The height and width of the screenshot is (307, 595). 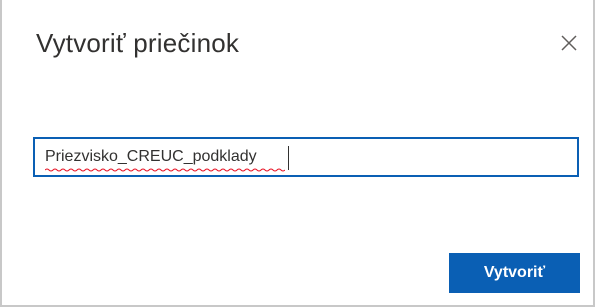 What do you see at coordinates (514, 273) in the screenshot?
I see `create-button: Vytvoriť` at bounding box center [514, 273].